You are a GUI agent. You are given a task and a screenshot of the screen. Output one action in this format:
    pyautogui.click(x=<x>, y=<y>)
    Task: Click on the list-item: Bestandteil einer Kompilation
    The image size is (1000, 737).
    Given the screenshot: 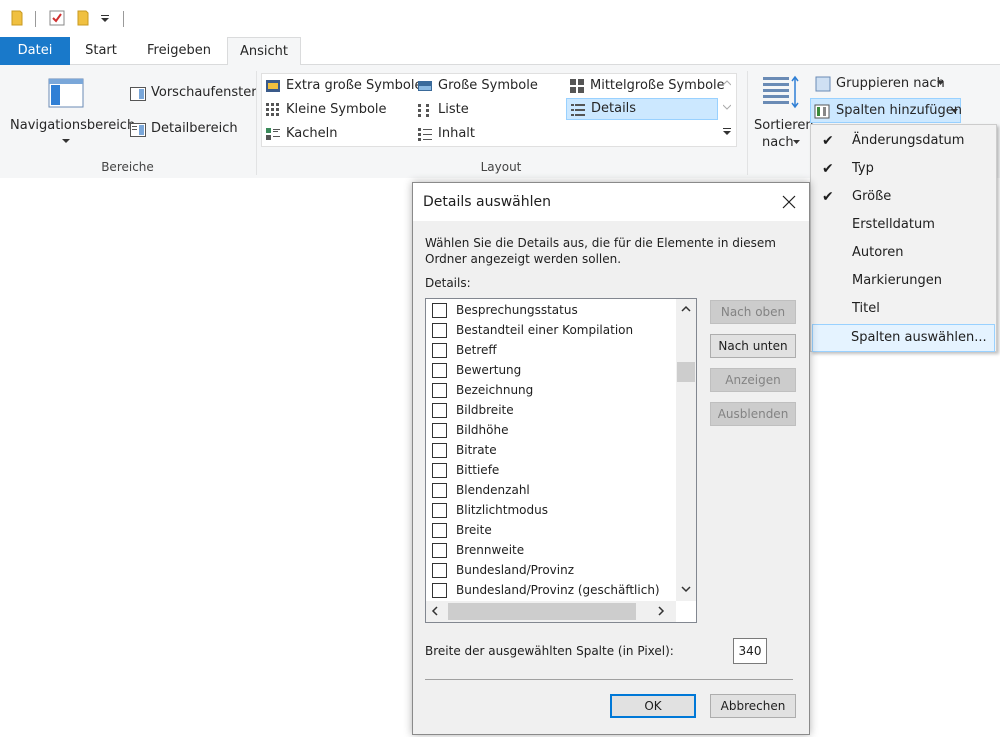 What is the action you would take?
    pyautogui.click(x=550, y=331)
    